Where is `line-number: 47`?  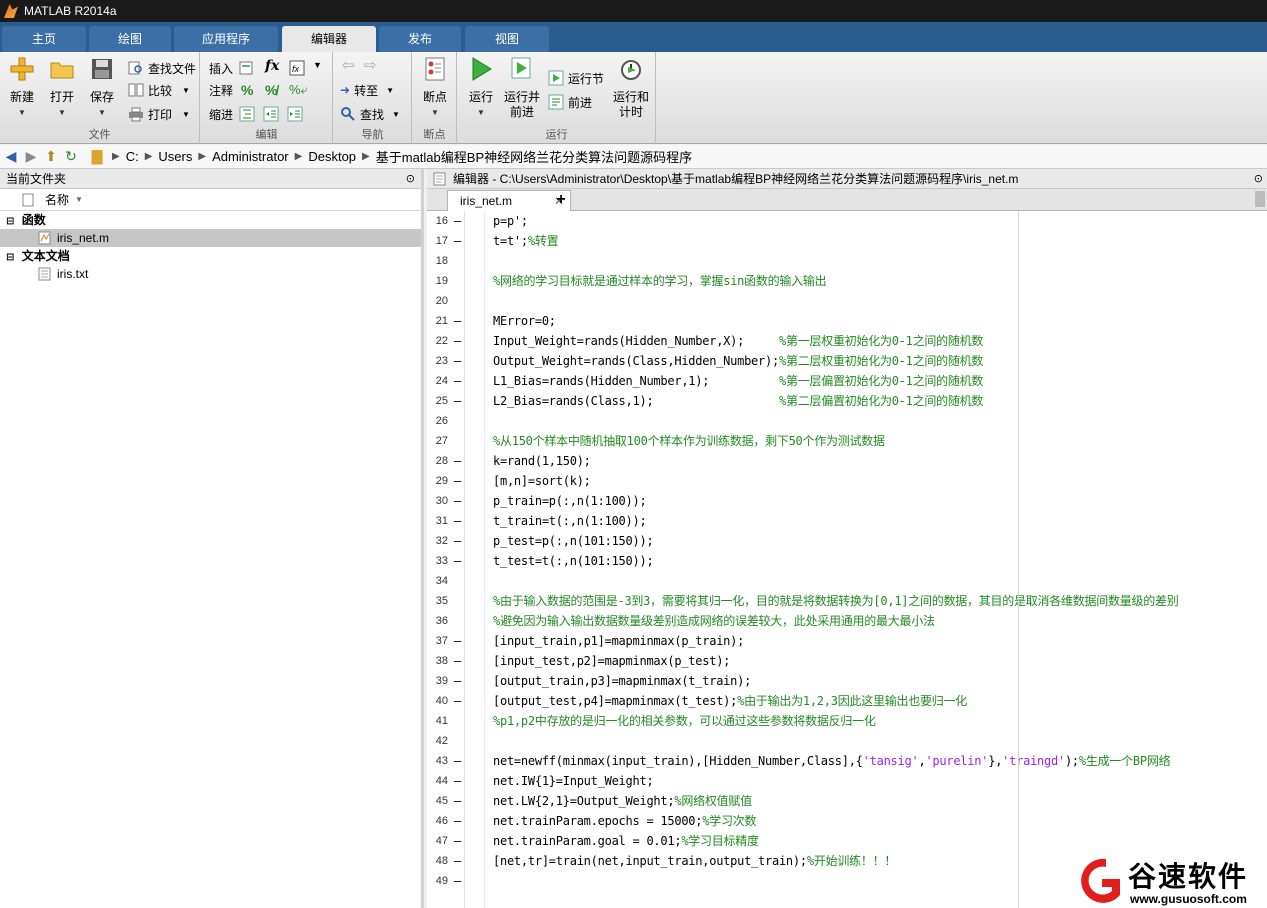
line-number: 47 is located at coordinates (437, 841).